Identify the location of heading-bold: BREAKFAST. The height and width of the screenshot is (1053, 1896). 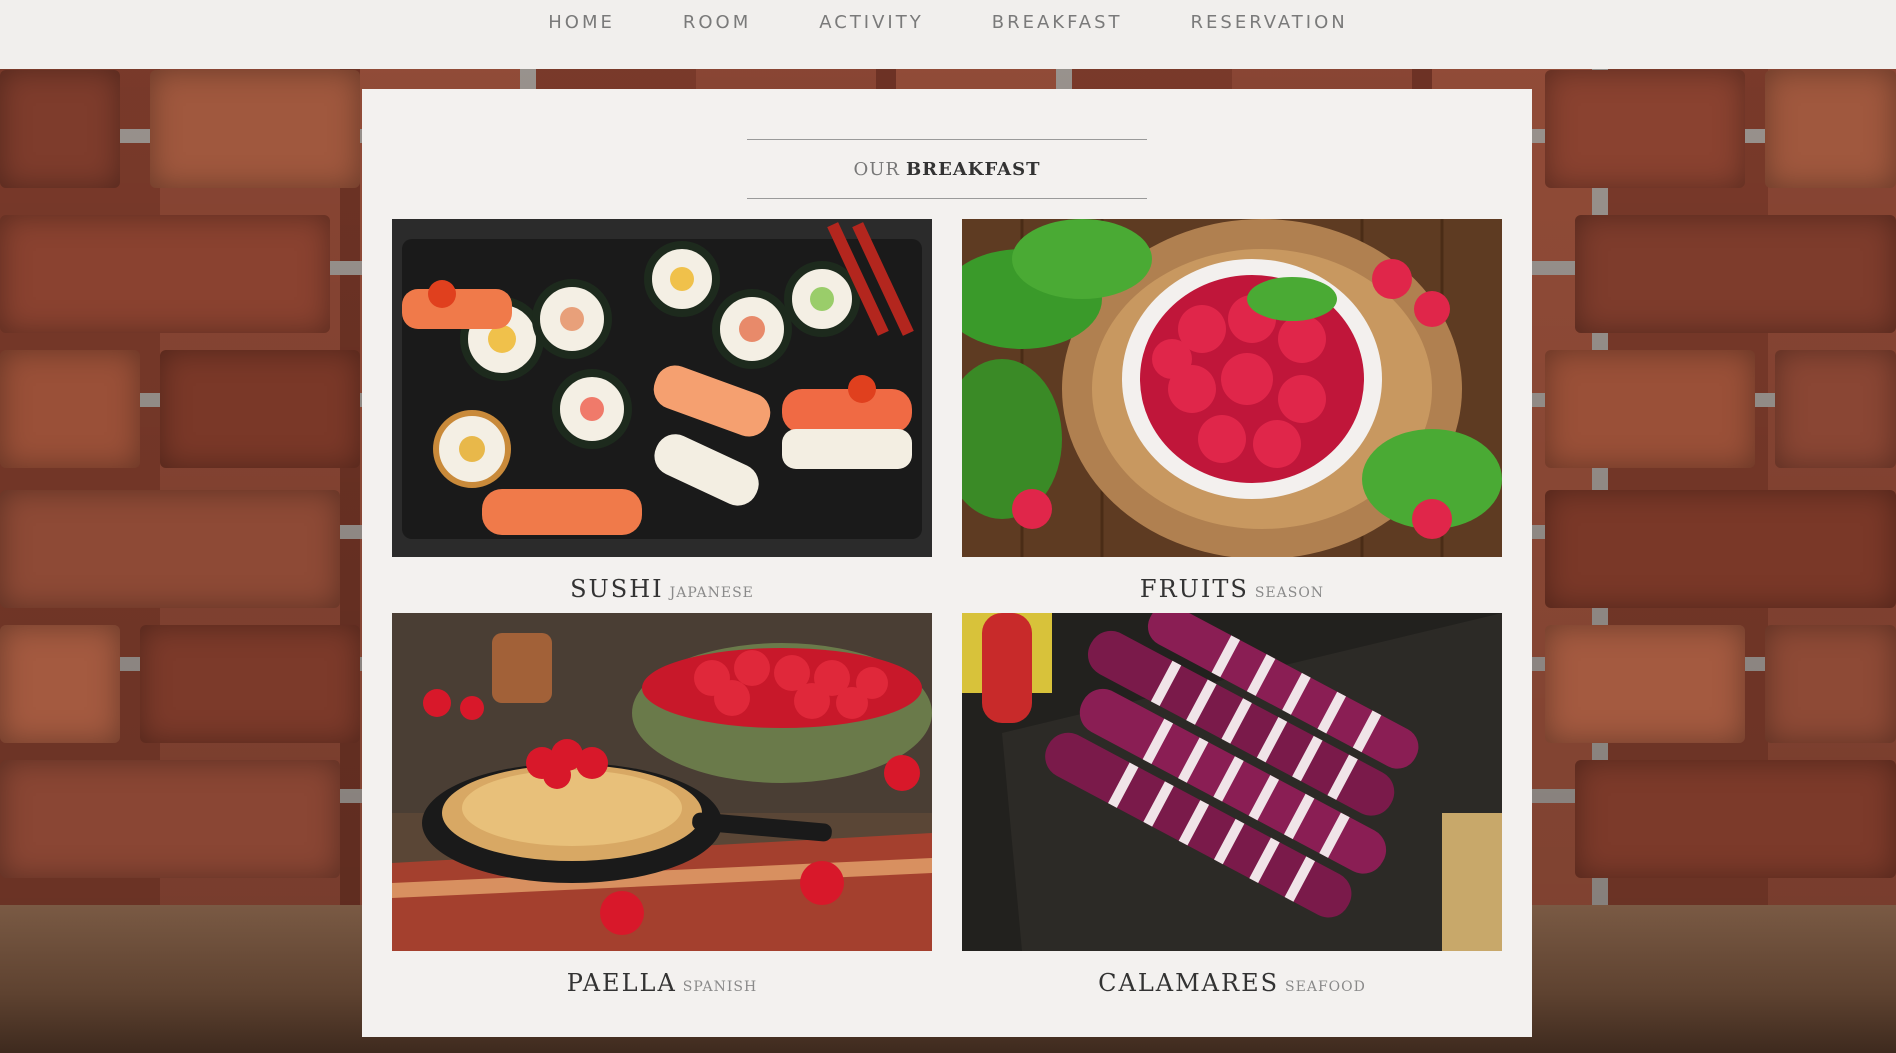
(973, 169).